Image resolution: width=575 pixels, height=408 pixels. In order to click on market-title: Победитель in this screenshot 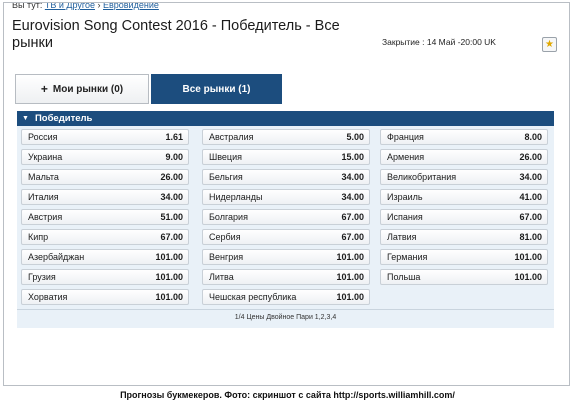, I will do `click(63, 118)`.